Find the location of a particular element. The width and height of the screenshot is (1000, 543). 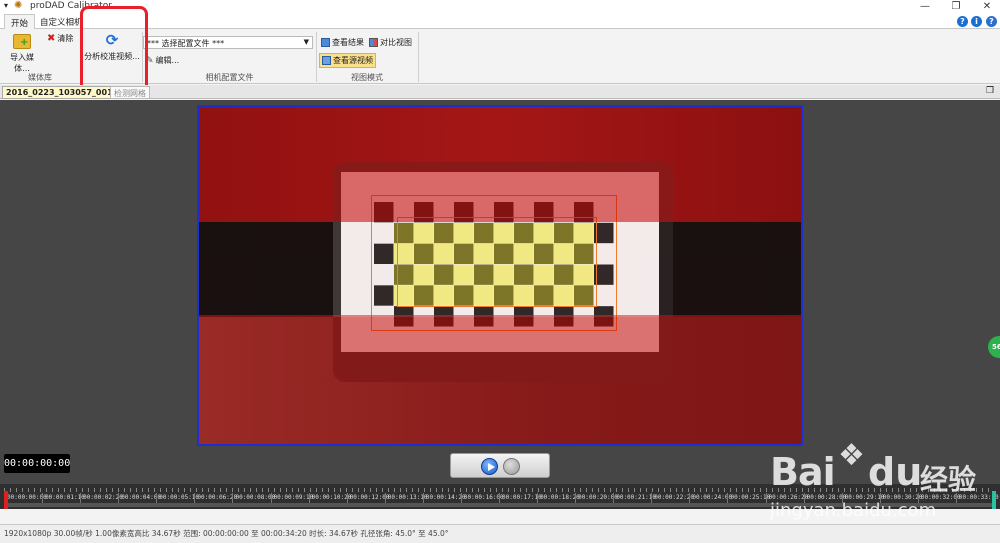

timeline-label: 00:00:09:10 is located at coordinates (291, 498).